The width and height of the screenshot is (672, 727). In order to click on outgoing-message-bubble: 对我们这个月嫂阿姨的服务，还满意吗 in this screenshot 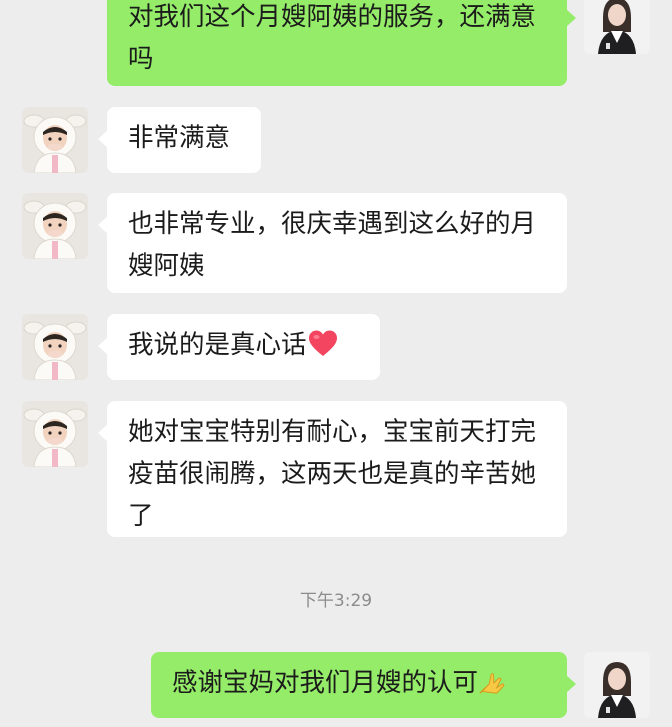, I will do `click(341, 43)`.